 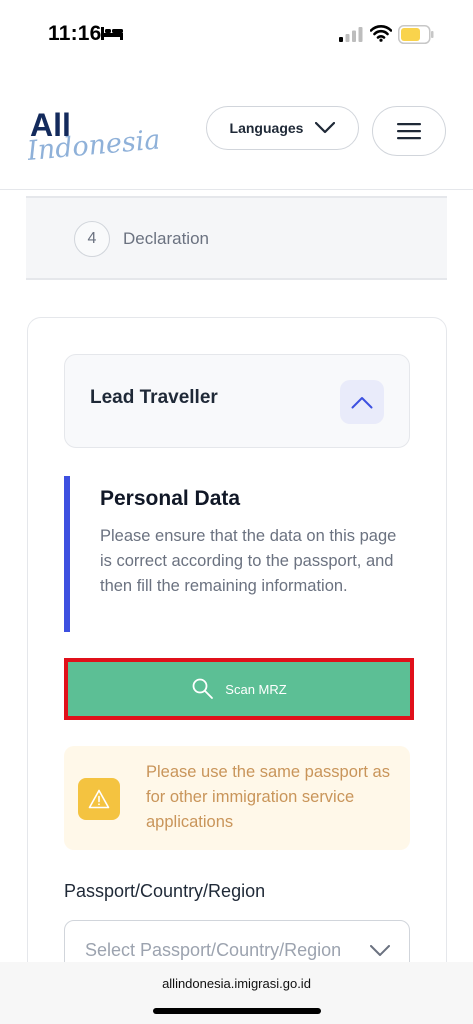 What do you see at coordinates (236, 983) in the screenshot?
I see `browser-url: allindonesia.imigrasi.go.id` at bounding box center [236, 983].